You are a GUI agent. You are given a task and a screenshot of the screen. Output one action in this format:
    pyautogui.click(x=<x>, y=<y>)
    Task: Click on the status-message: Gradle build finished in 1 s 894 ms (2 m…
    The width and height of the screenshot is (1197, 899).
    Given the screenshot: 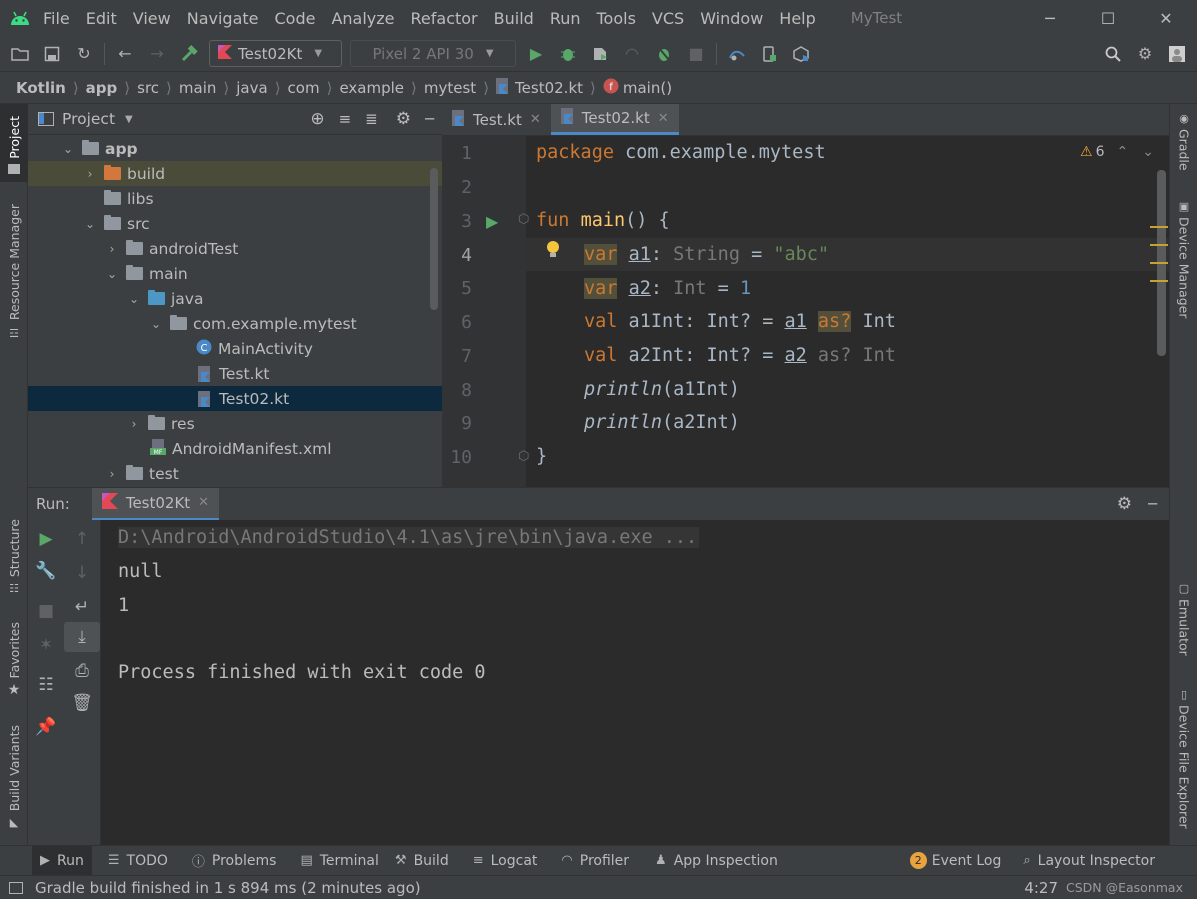 What is the action you would take?
    pyautogui.click(x=228, y=888)
    